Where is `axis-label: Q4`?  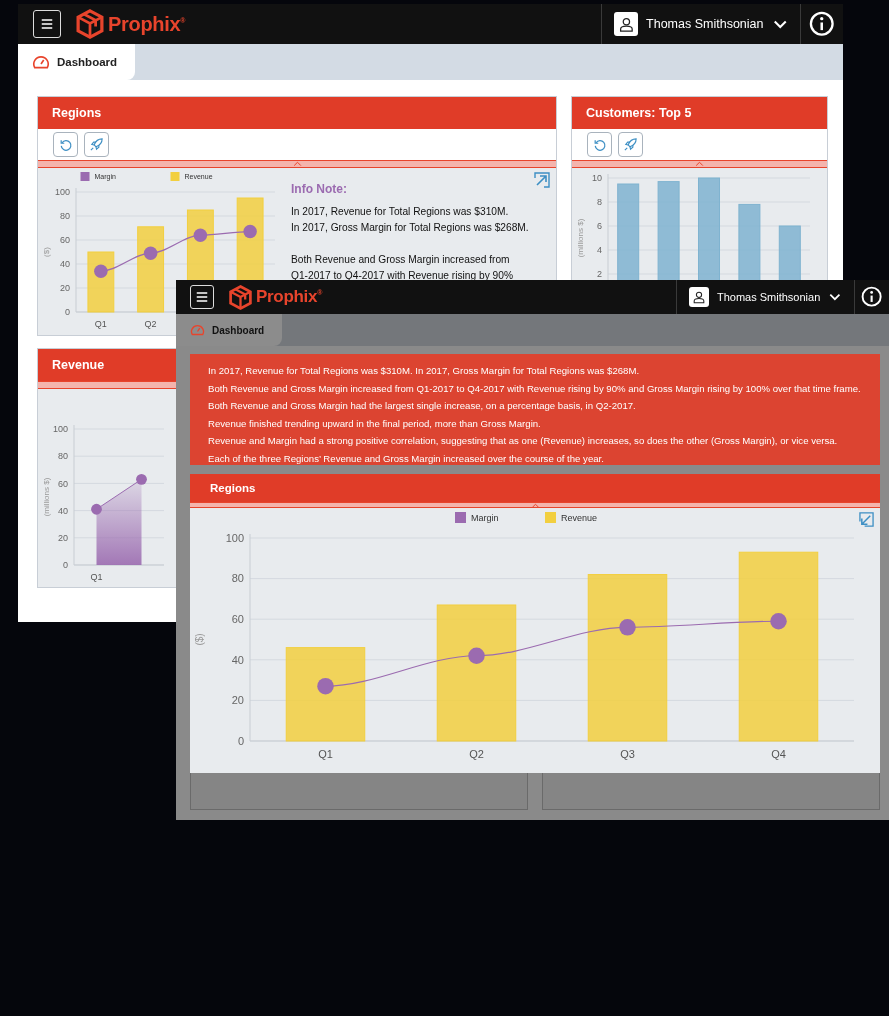 axis-label: Q4 is located at coordinates (778, 754).